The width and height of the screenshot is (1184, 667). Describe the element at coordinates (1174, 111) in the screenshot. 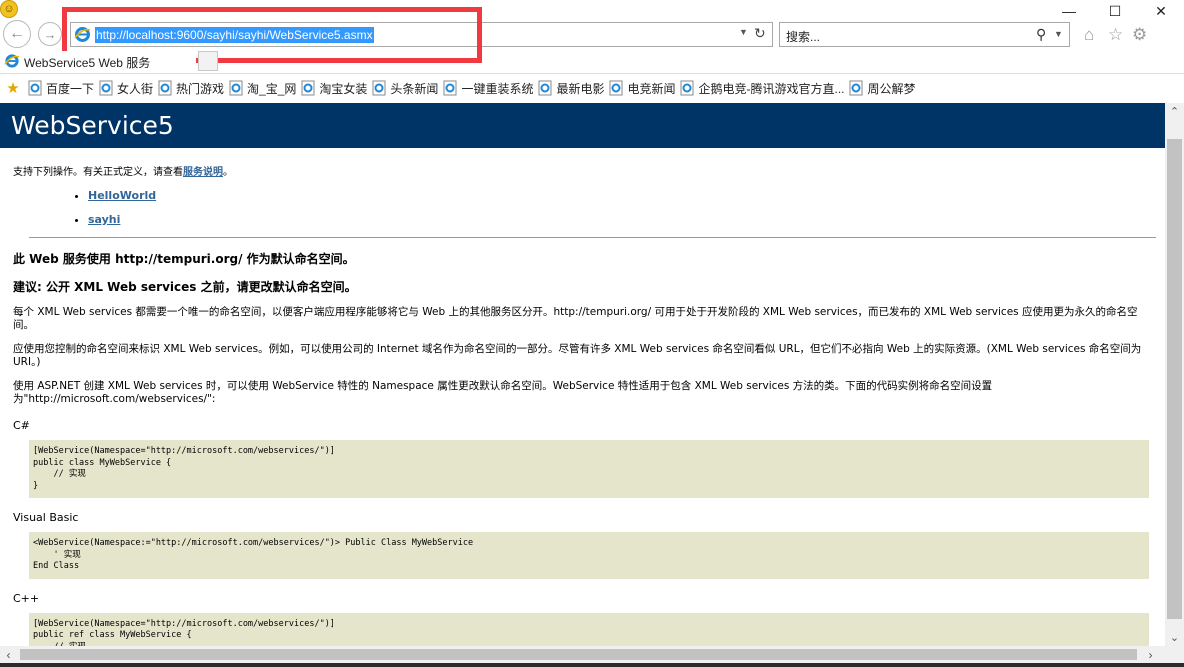

I see `scroll-up-icon: ⌃` at that location.